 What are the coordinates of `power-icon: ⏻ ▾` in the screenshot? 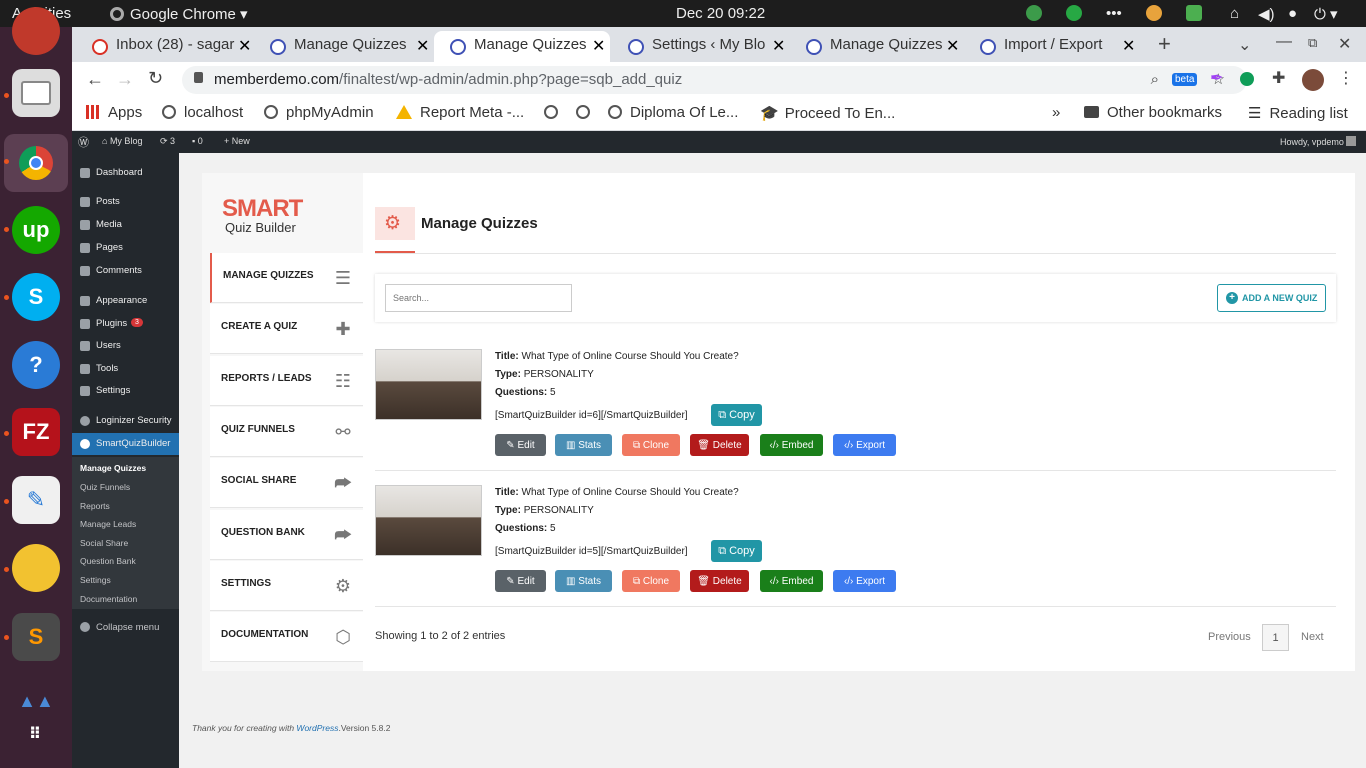 It's located at (1326, 14).